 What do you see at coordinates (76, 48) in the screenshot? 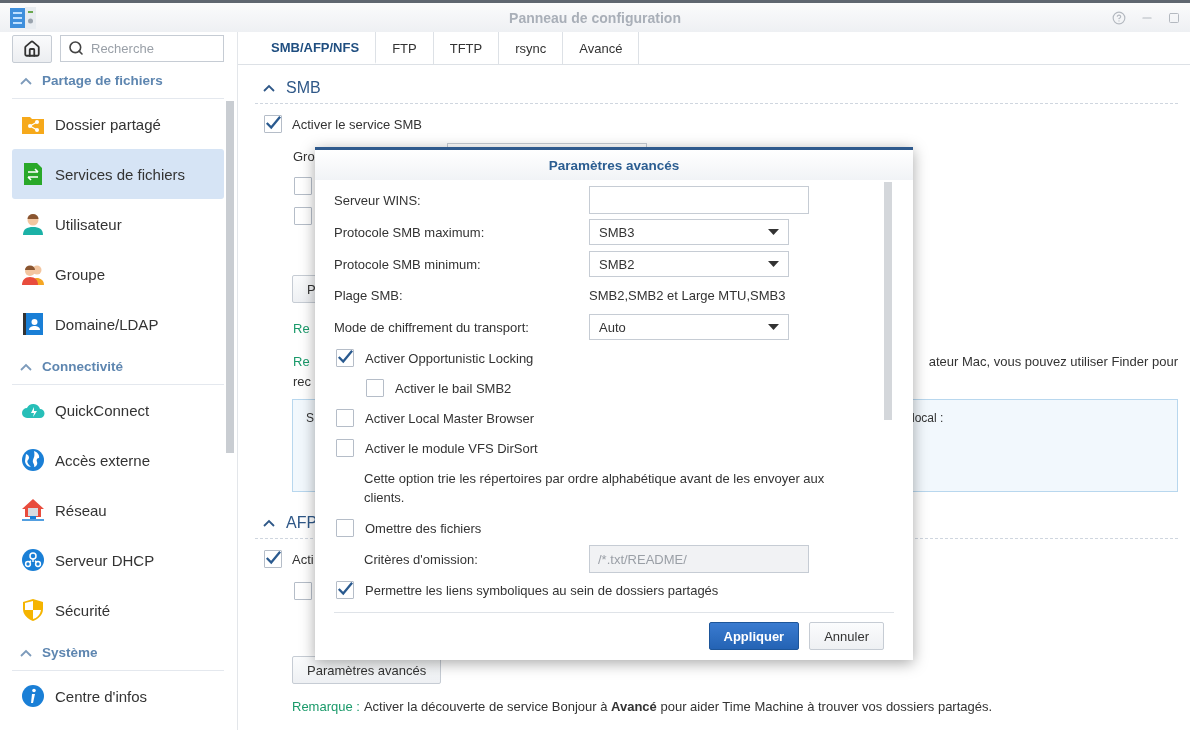
I see `search-icon` at bounding box center [76, 48].